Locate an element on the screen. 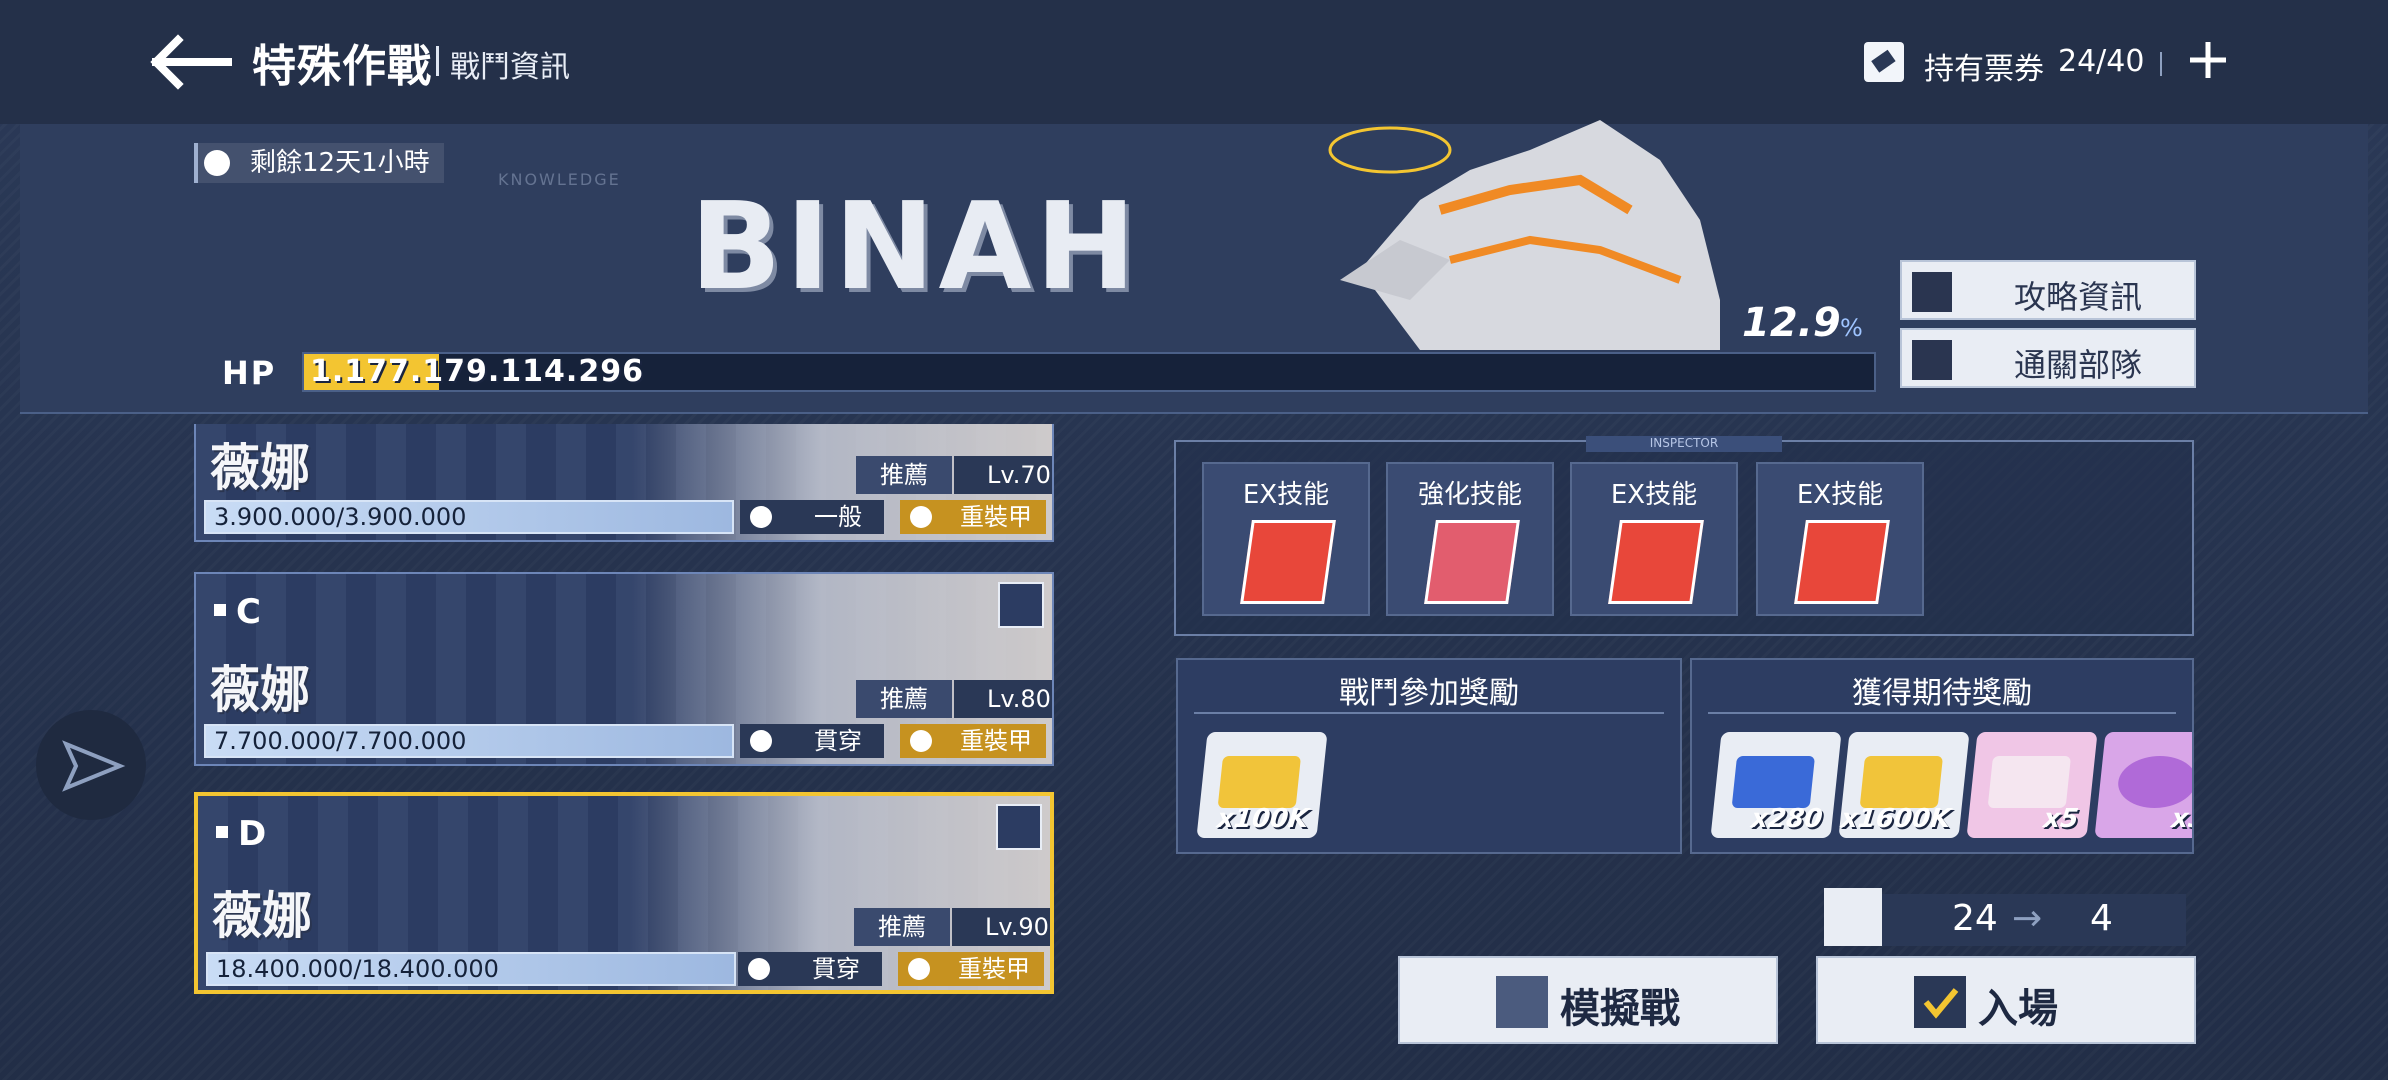  recommend-level: Lv.70 is located at coordinates (1003, 475).